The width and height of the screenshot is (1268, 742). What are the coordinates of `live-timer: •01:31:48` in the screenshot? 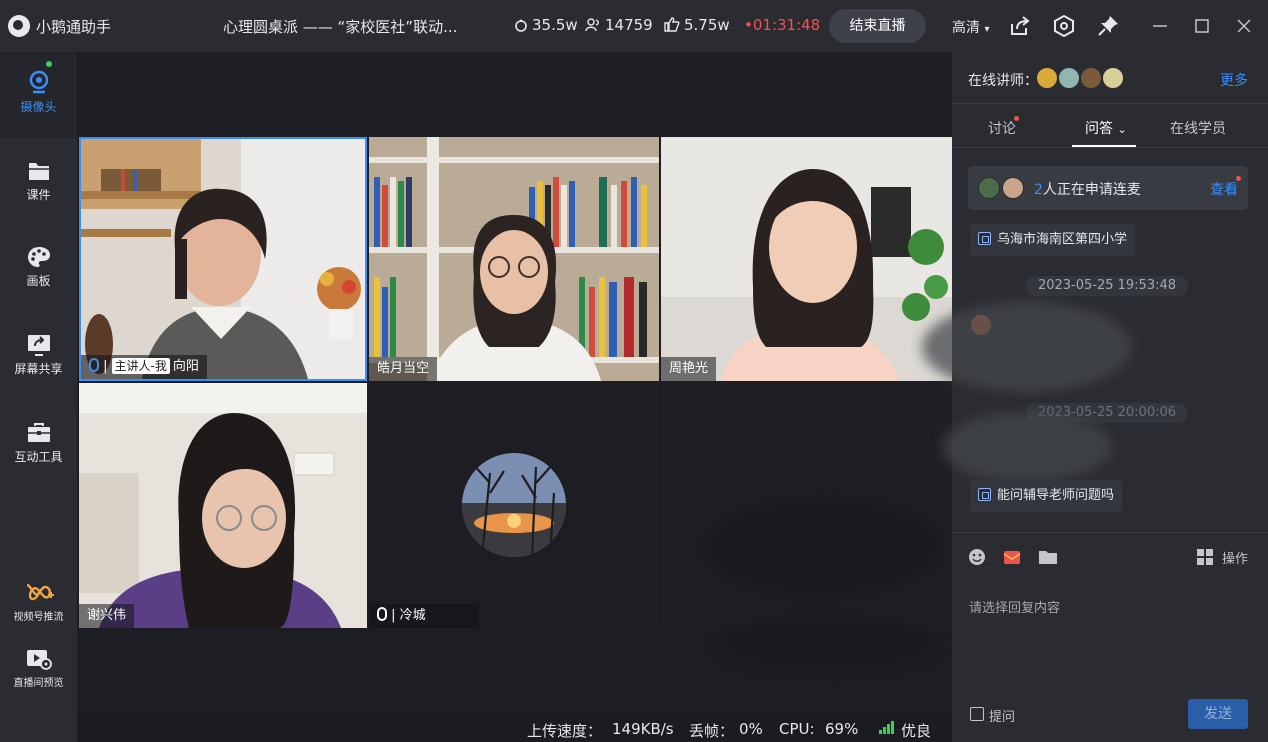 It's located at (782, 25).